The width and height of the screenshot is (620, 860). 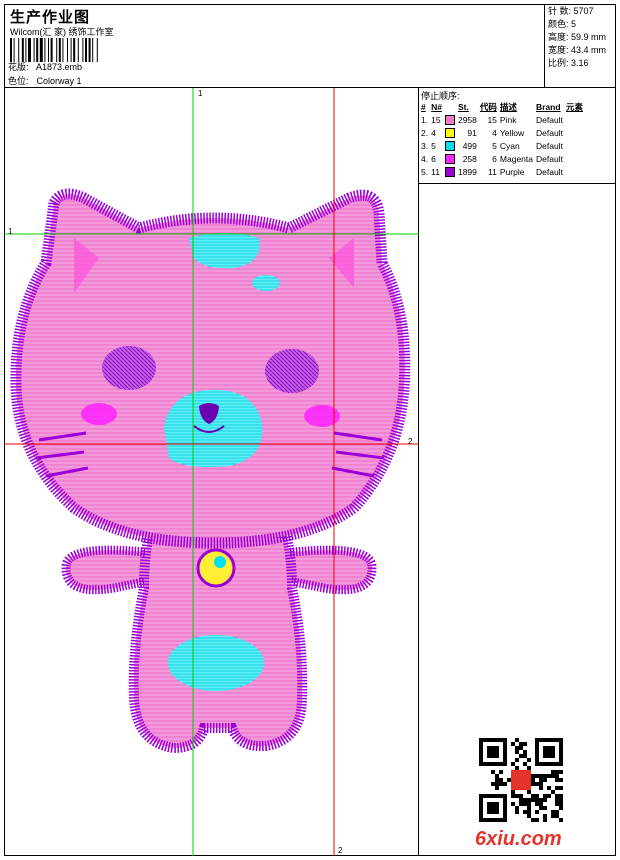 What do you see at coordinates (433, 145) in the screenshot?
I see `row-needle: 5` at bounding box center [433, 145].